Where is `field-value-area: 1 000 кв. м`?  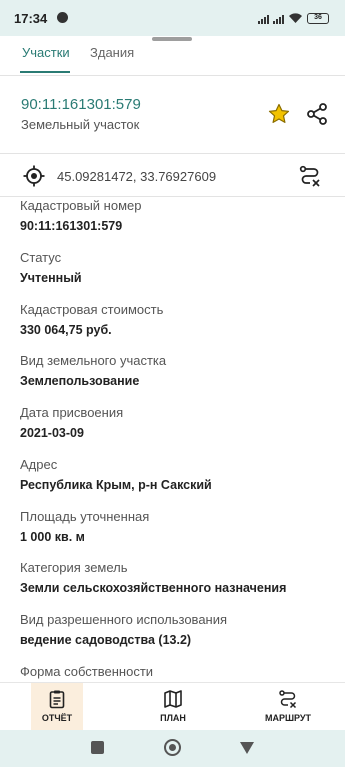
field-value-area: 1 000 кв. м is located at coordinates (52, 537).